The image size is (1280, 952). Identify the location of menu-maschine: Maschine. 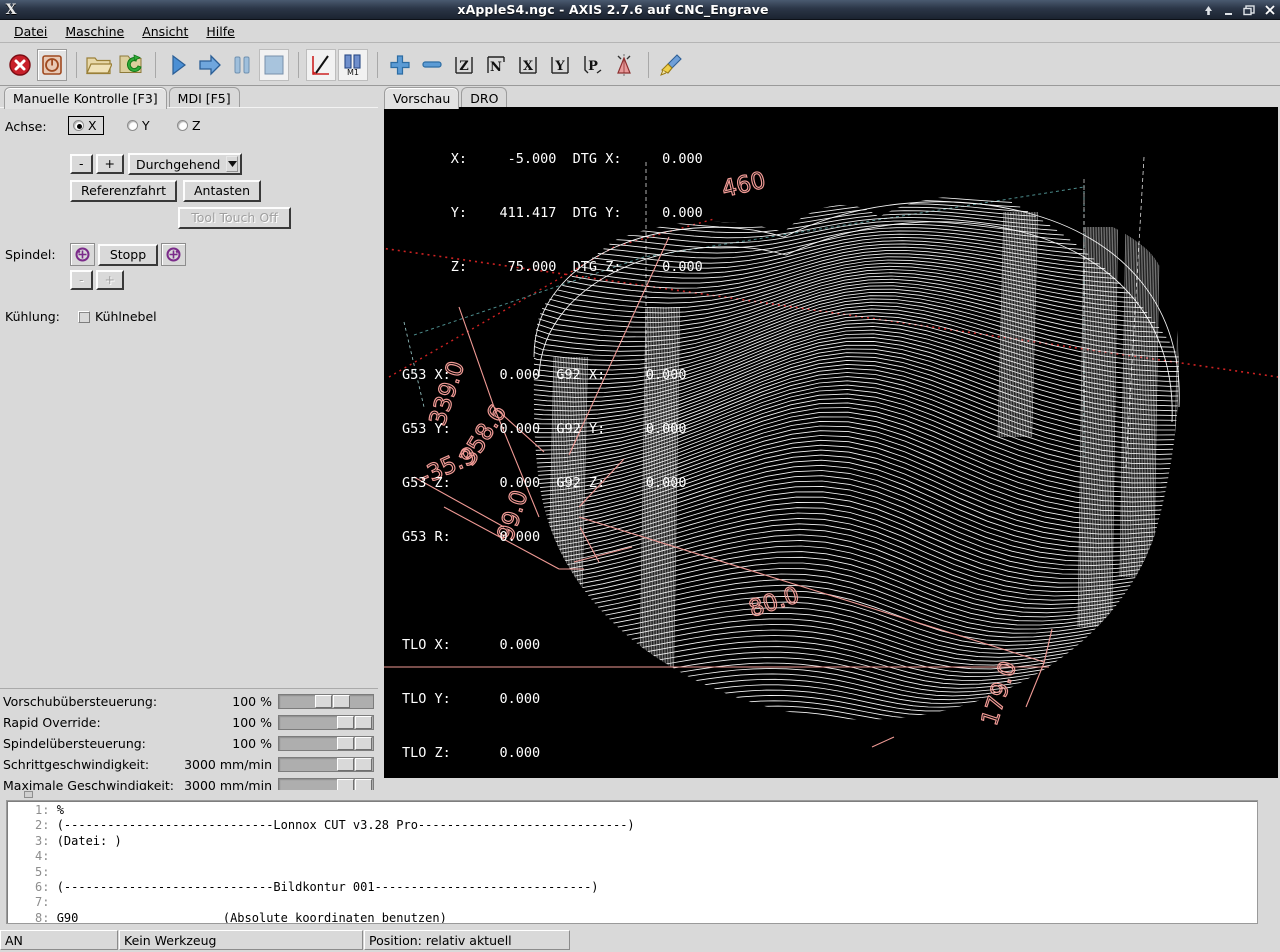
(94, 31).